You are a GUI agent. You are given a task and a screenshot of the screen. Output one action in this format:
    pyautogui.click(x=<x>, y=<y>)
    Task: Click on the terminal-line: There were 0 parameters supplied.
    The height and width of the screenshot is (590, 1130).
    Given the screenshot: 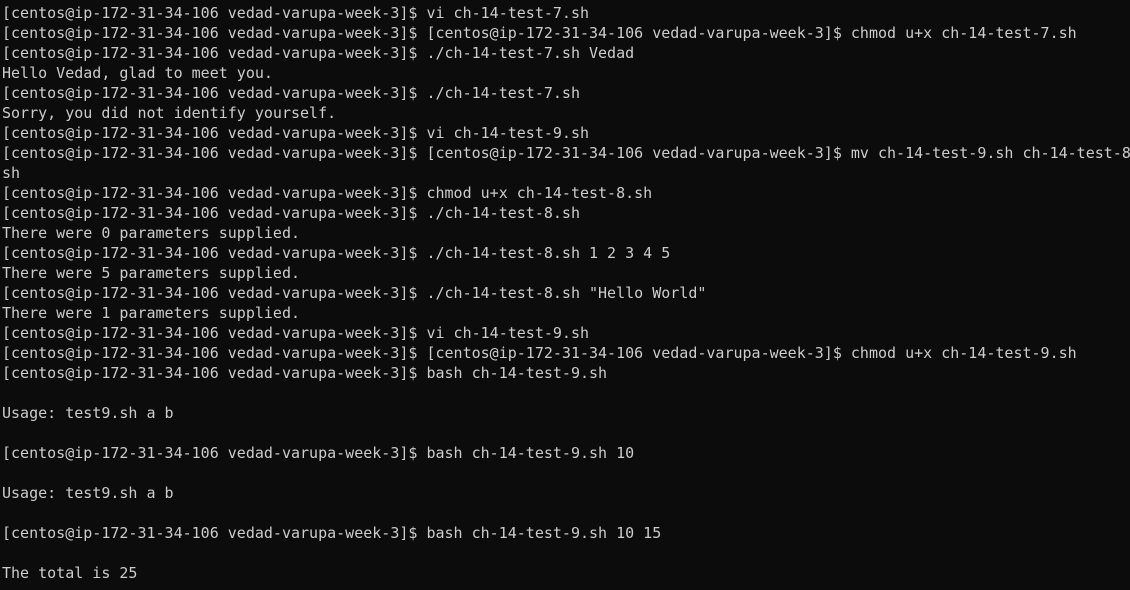 What is the action you would take?
    pyautogui.click(x=151, y=233)
    